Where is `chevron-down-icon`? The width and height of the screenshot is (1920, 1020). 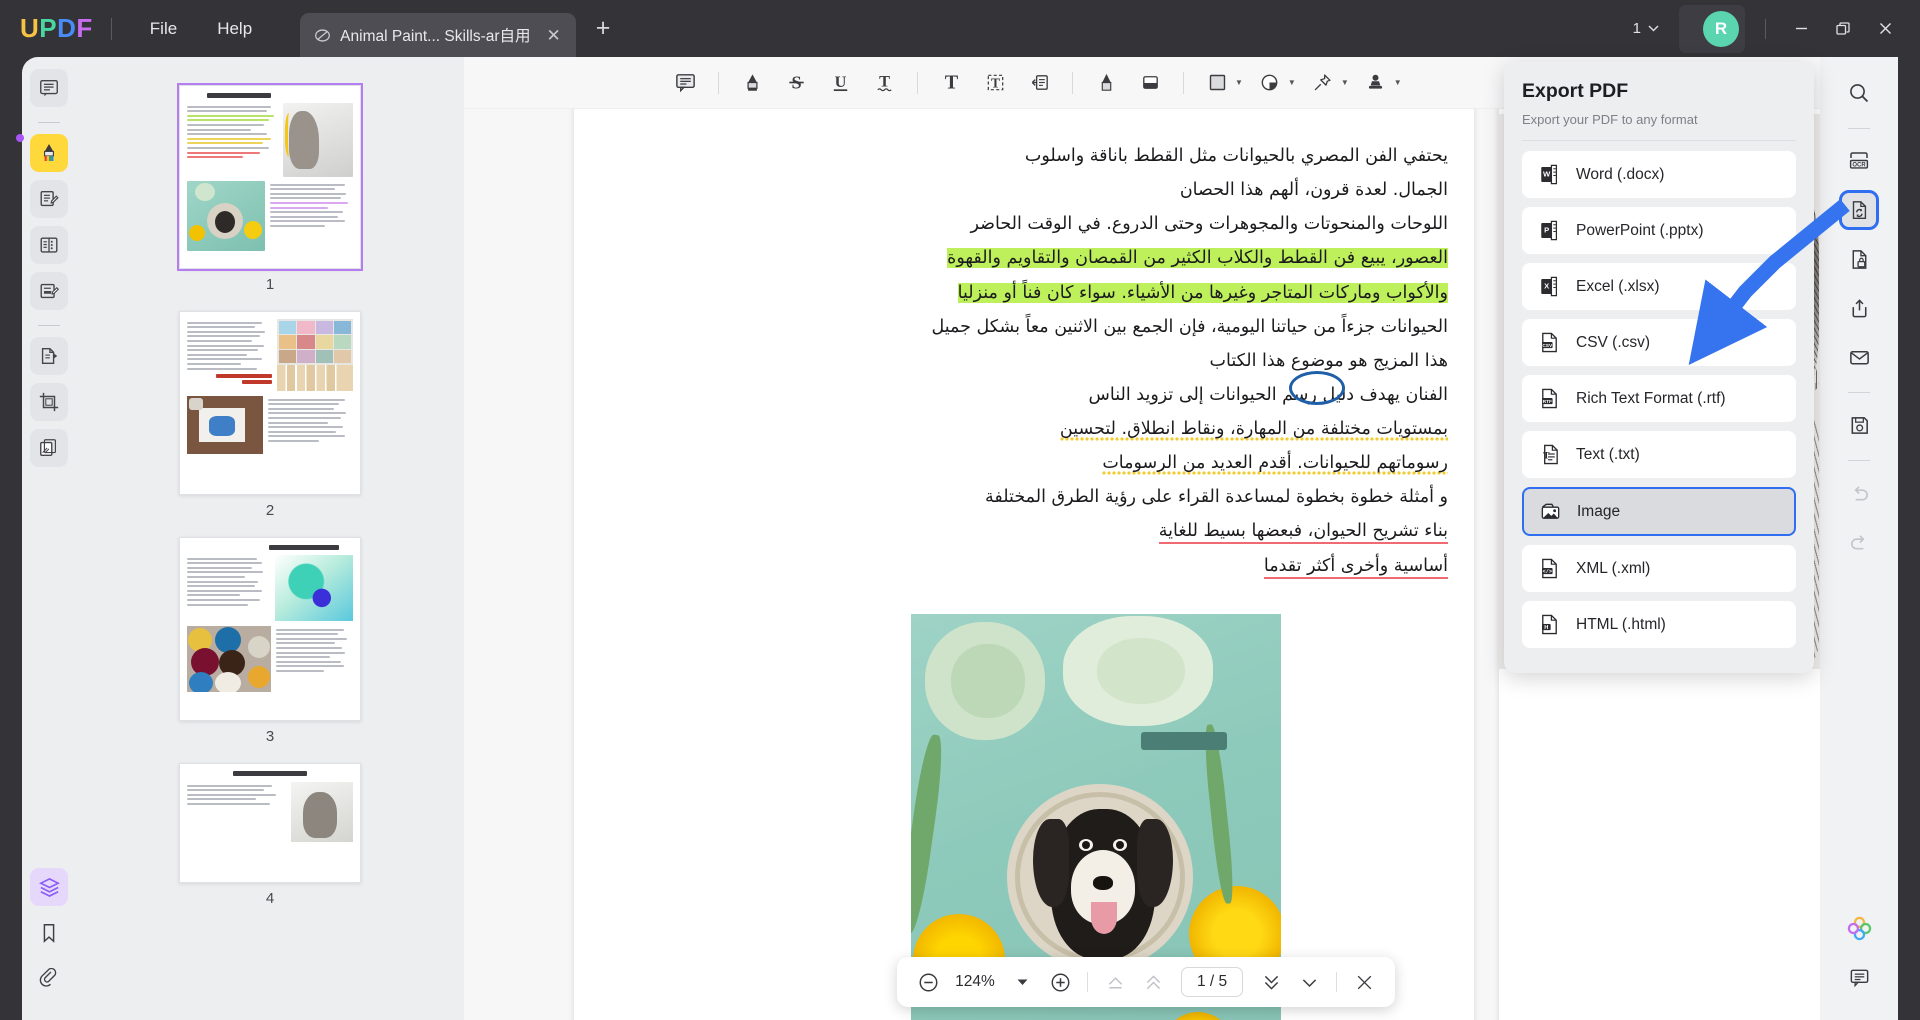 chevron-down-icon is located at coordinates (1022, 982).